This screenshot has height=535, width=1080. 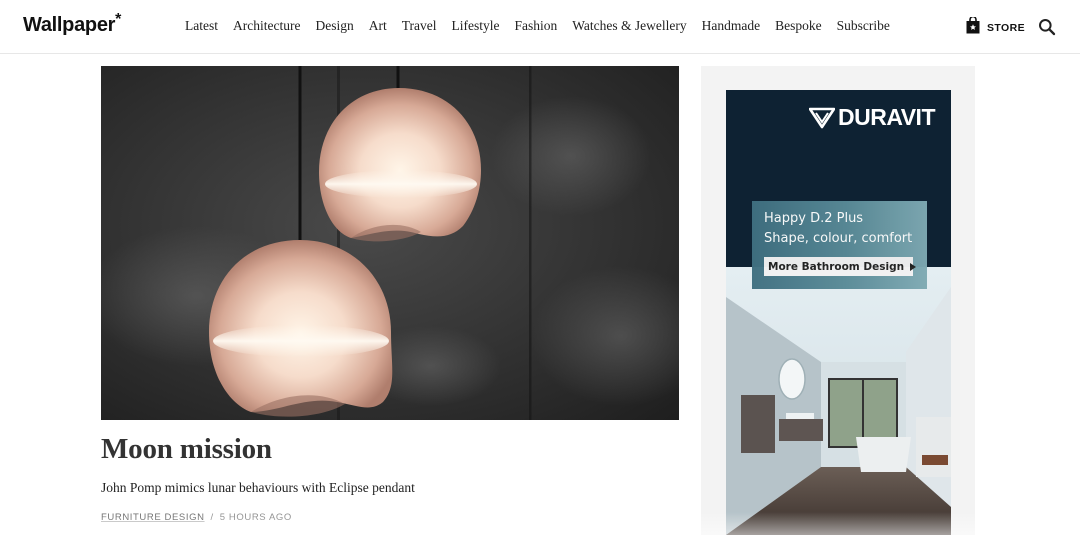 What do you see at coordinates (973, 27) in the screenshot?
I see `shopping-bag-icon` at bounding box center [973, 27].